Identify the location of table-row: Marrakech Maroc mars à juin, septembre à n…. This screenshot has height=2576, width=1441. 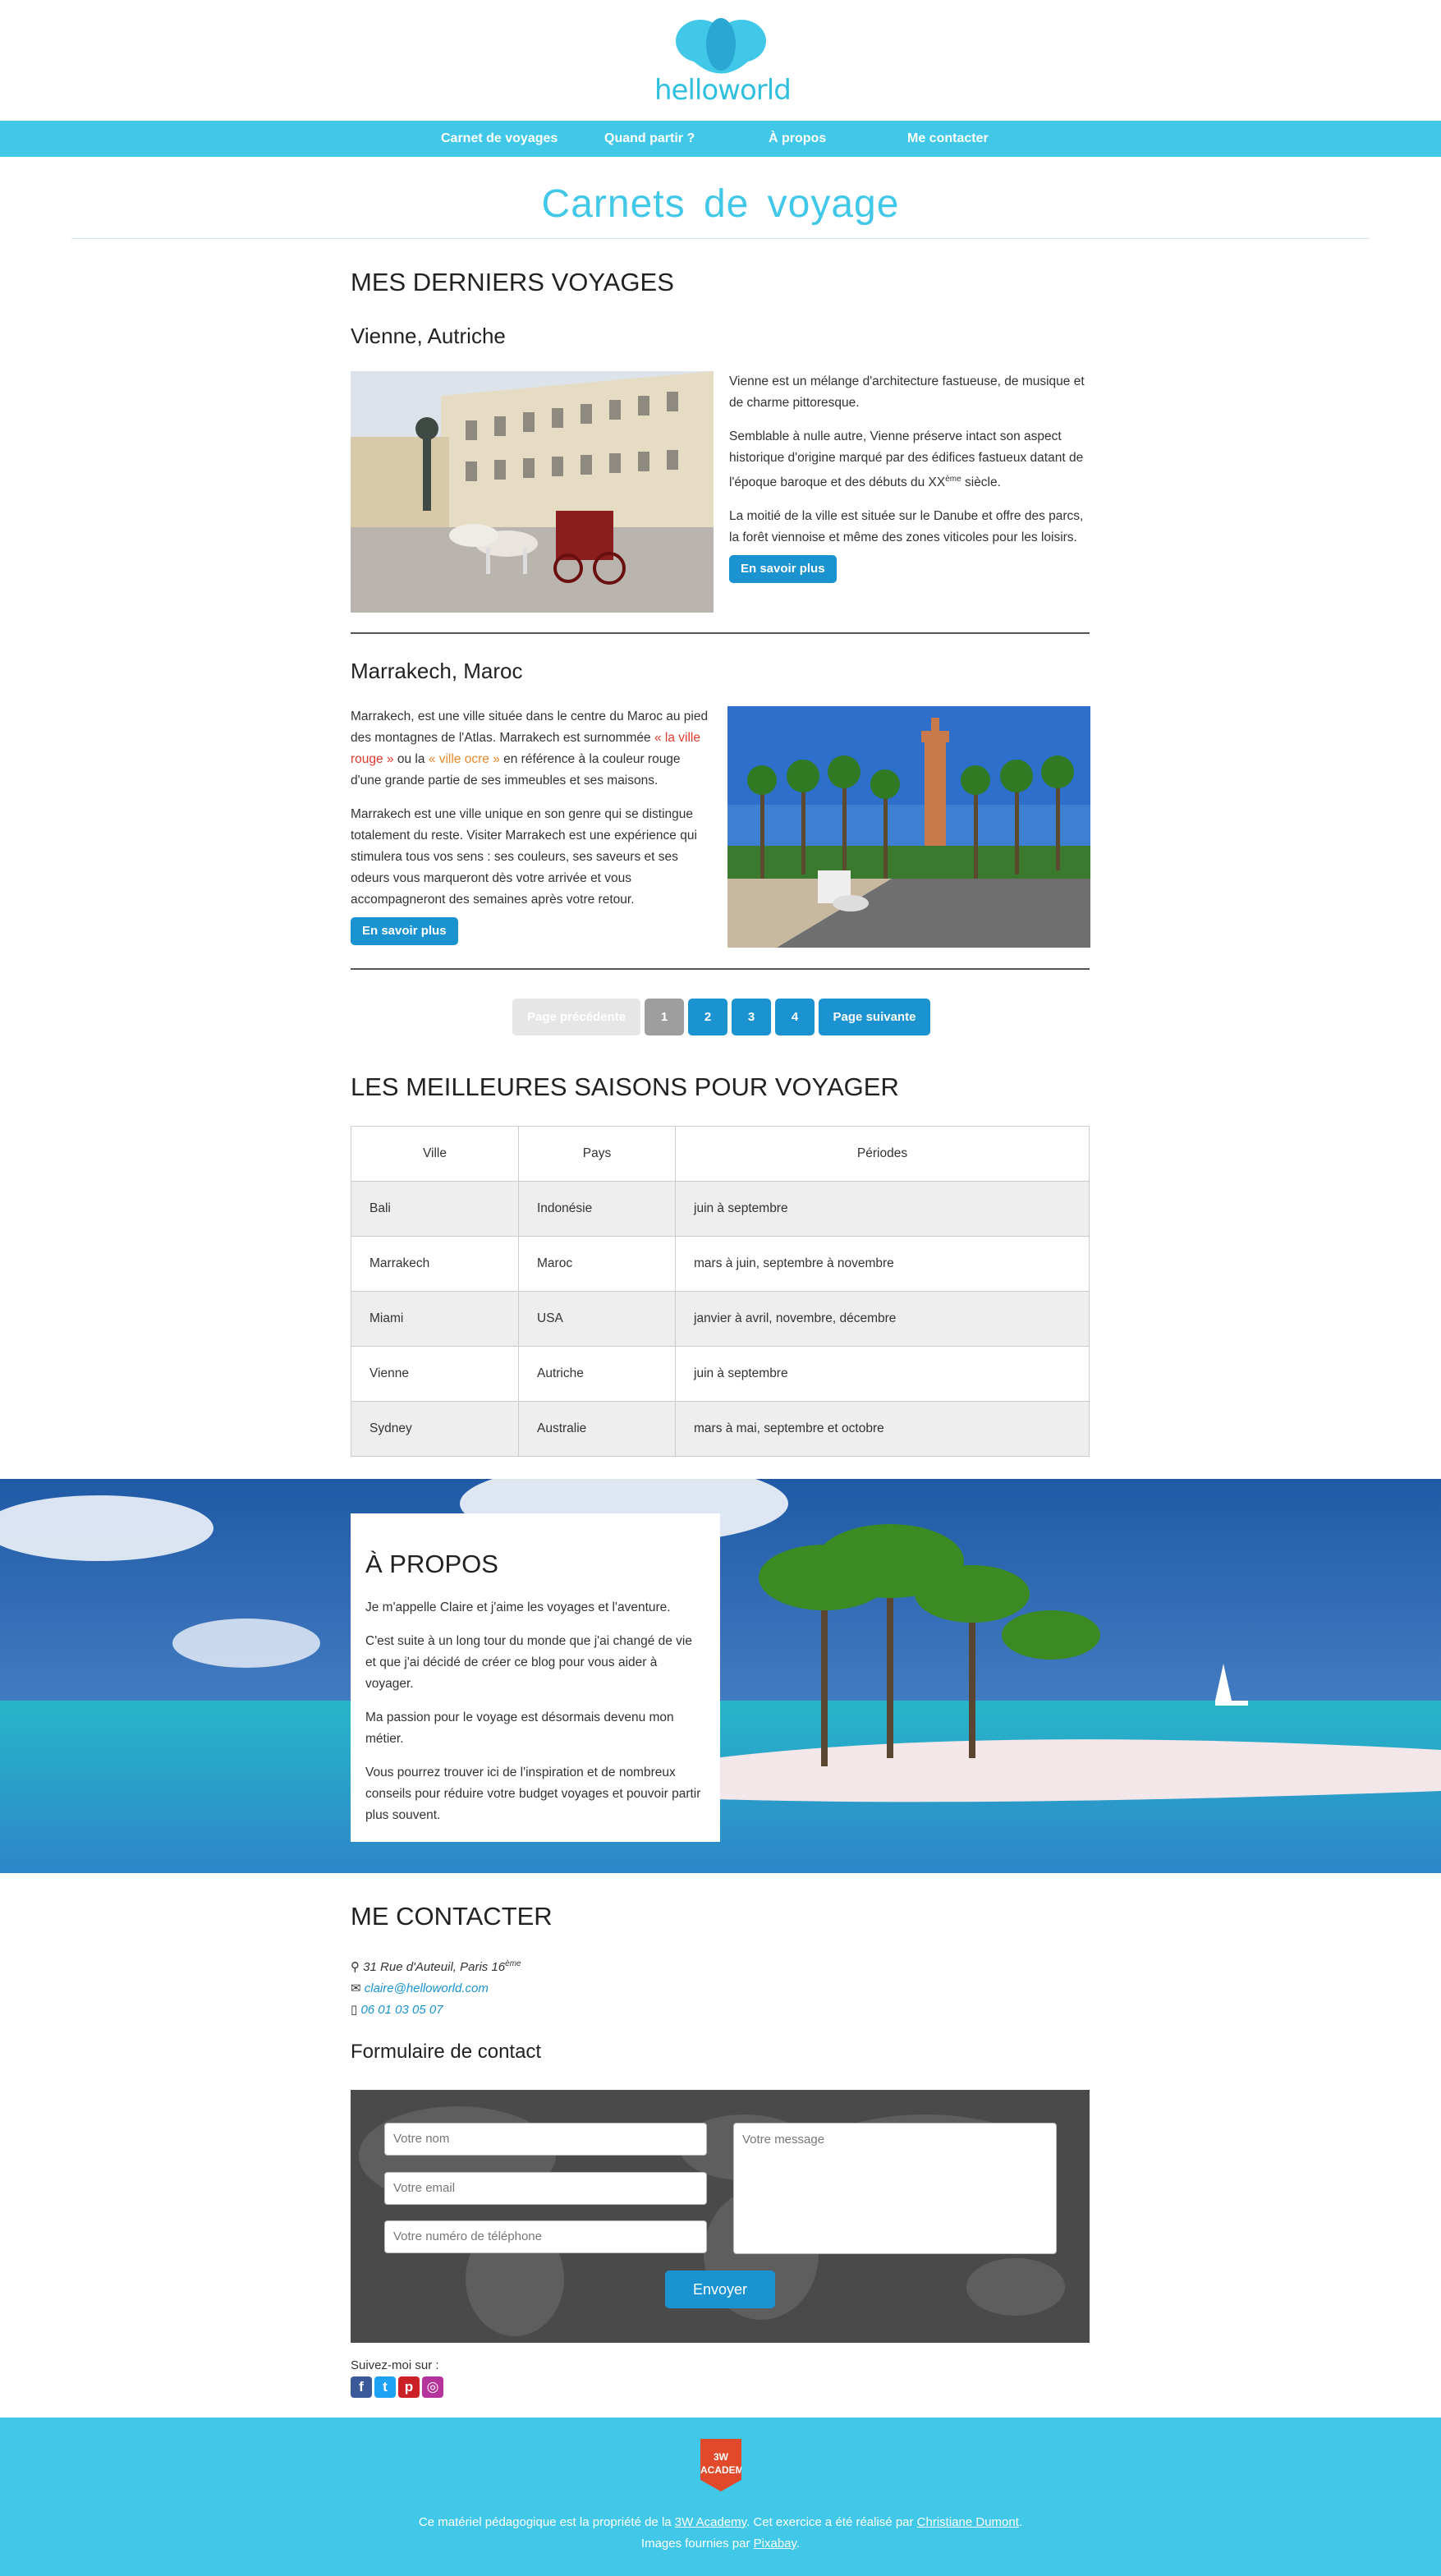
(720, 1264).